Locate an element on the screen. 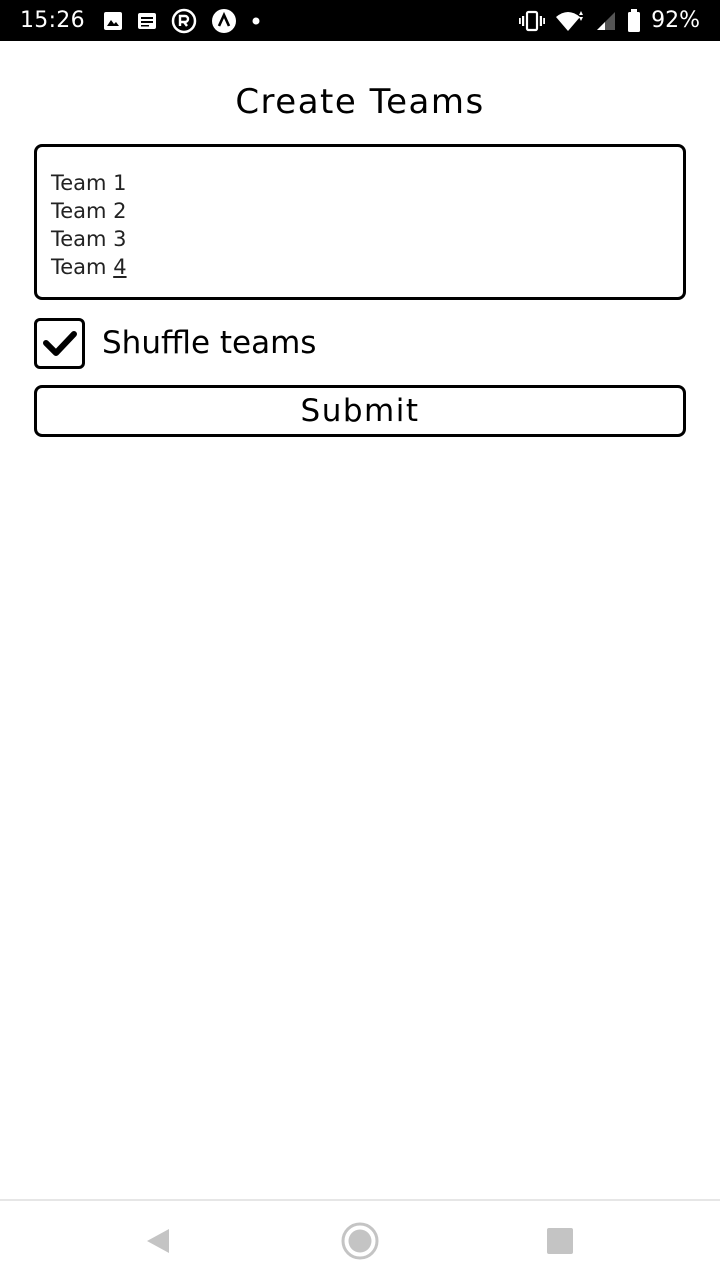 This screenshot has height=1280, width=720. submit-button: Submit is located at coordinates (360, 411).